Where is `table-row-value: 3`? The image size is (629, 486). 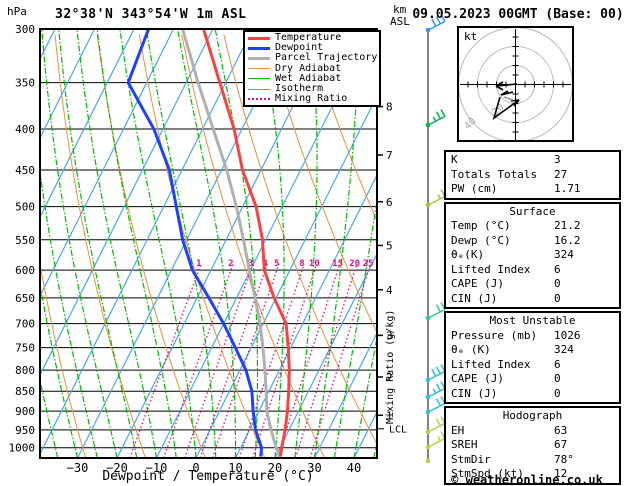 table-row-value: 3 is located at coordinates (557, 159).